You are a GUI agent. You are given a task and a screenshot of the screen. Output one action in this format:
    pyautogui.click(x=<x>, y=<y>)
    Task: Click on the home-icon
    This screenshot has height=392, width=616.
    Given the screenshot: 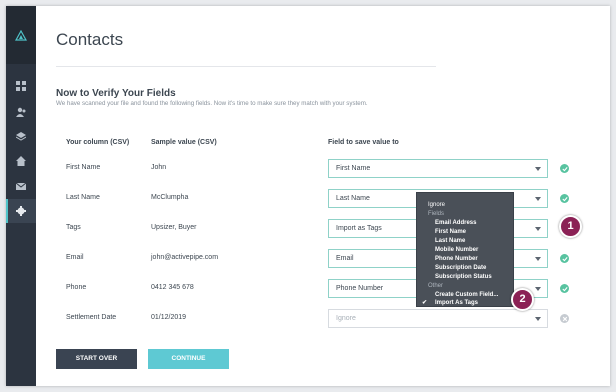 What is the action you would take?
    pyautogui.click(x=21, y=161)
    